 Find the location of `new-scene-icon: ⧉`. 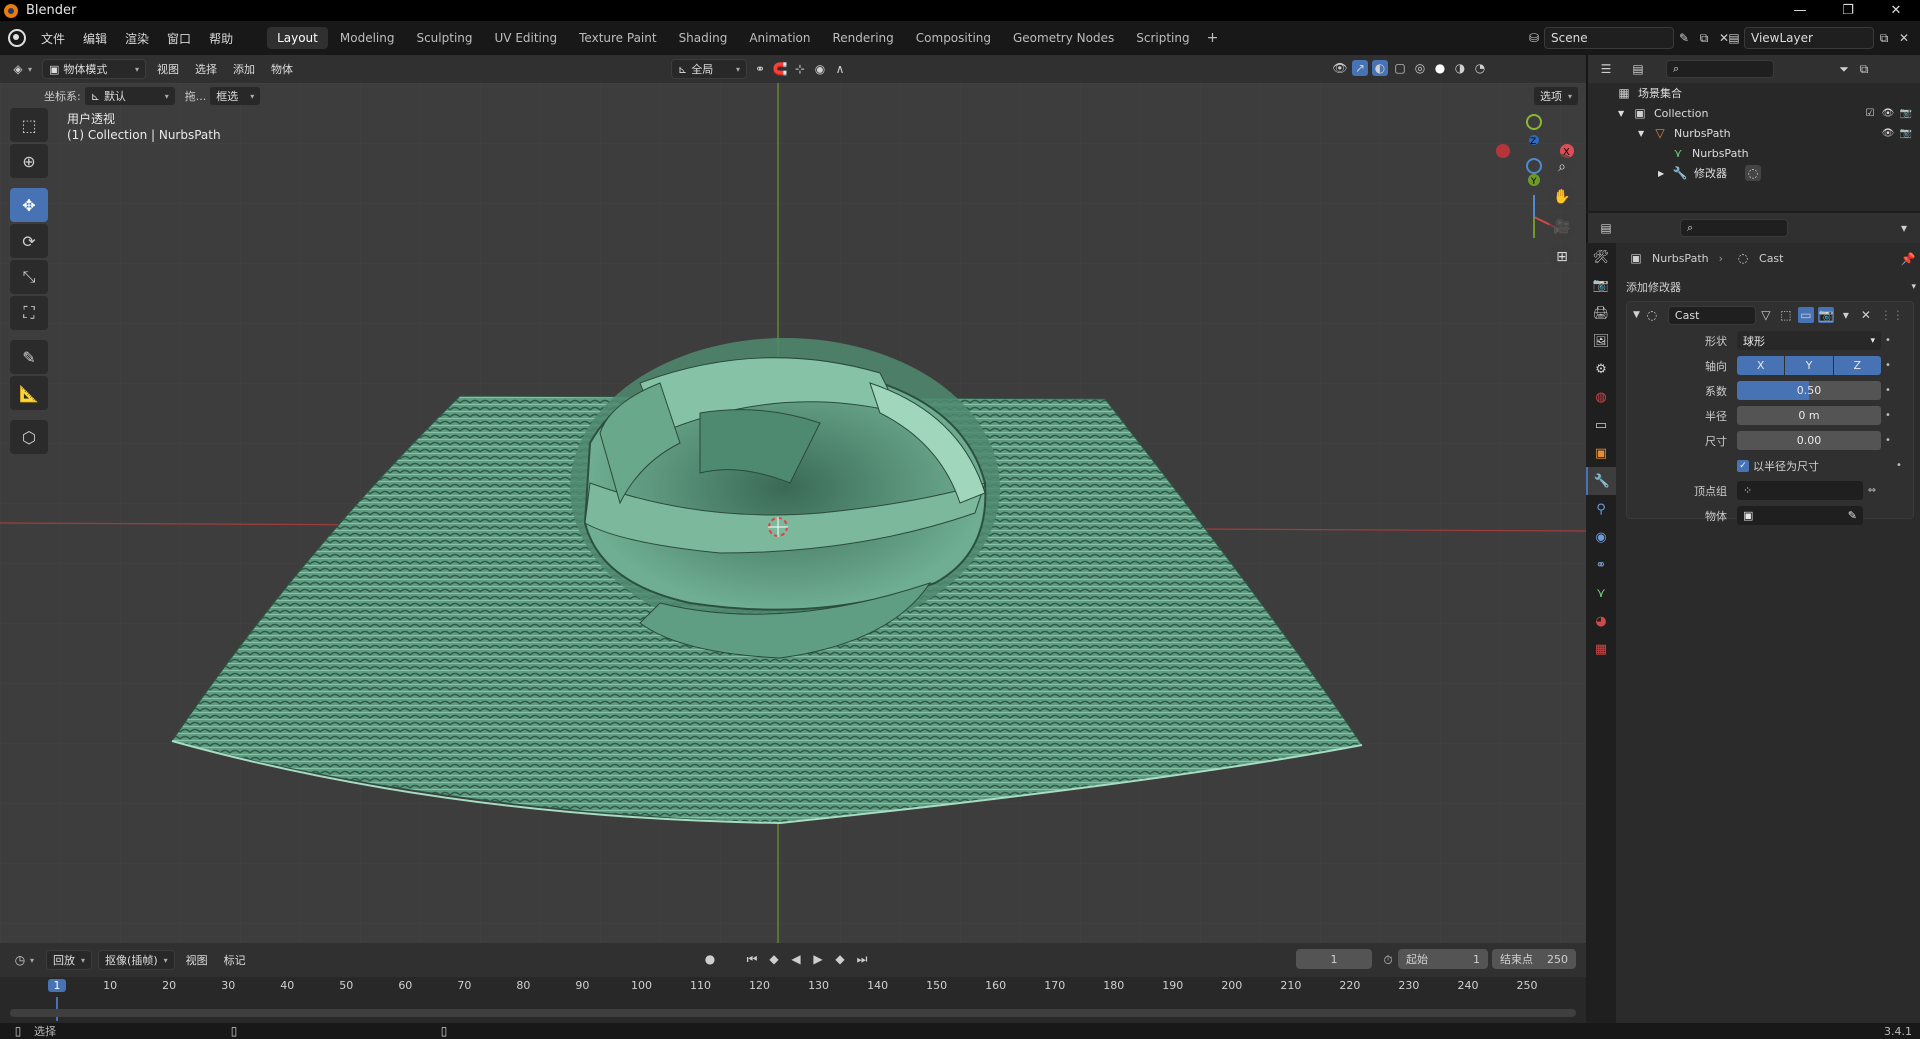

new-scene-icon: ⧉ is located at coordinates (1704, 38).